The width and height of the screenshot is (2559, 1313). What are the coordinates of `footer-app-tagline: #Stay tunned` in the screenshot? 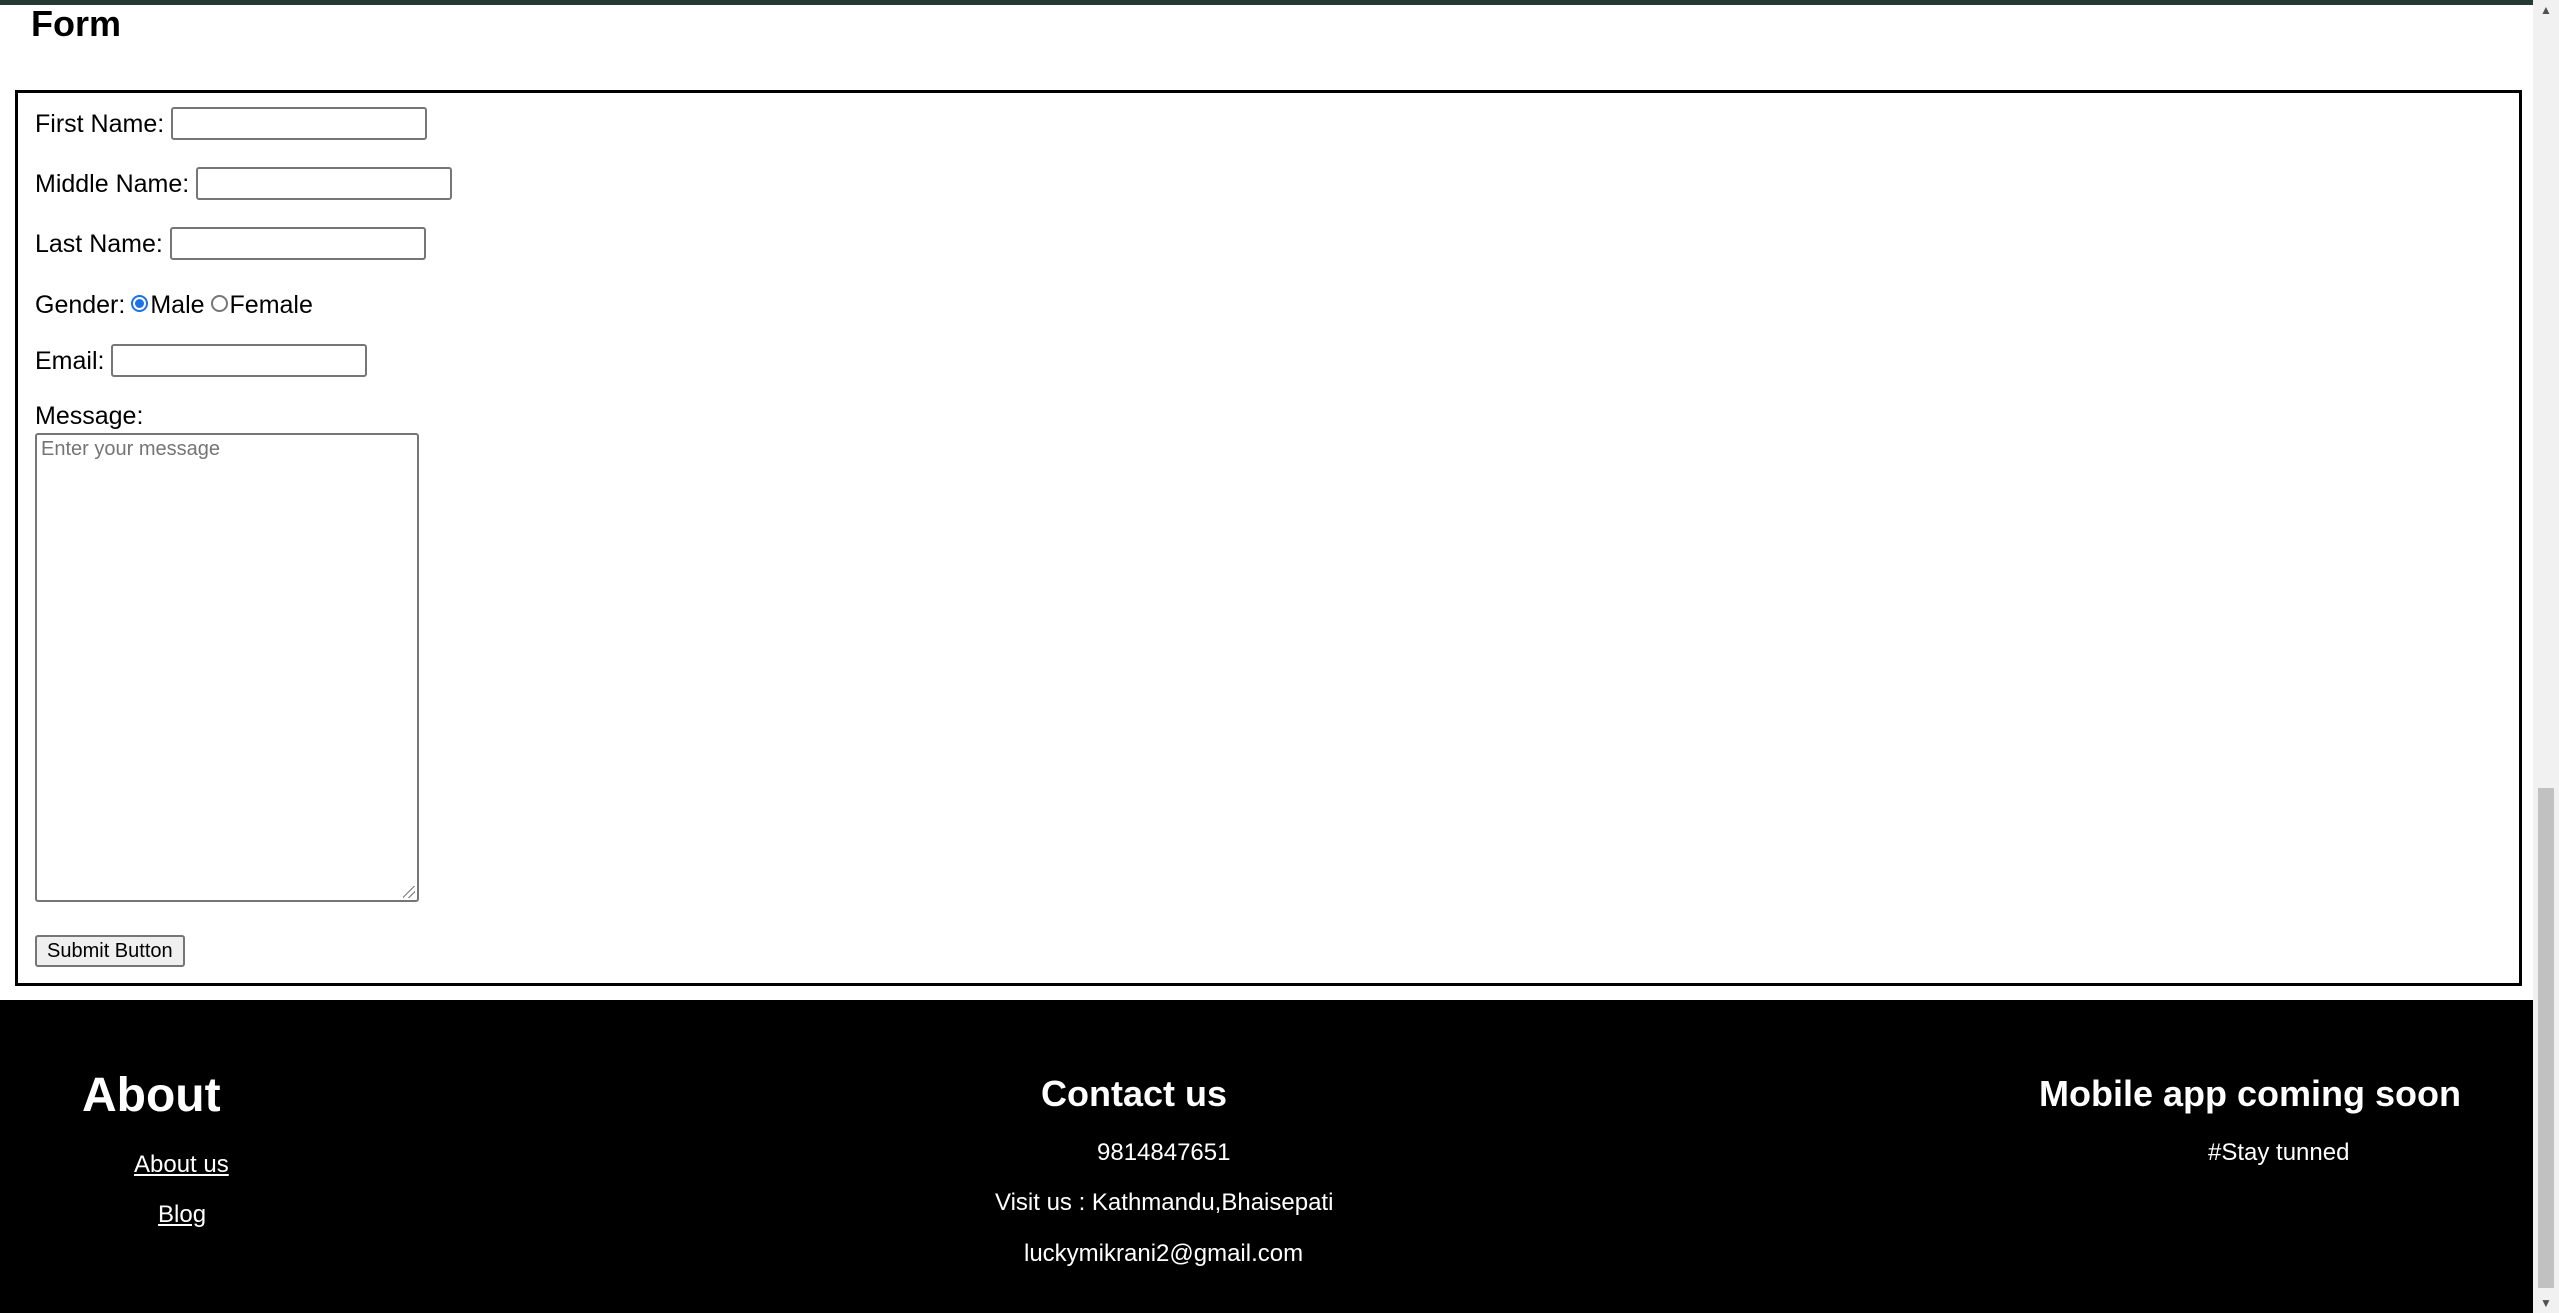 It's located at (2279, 1152).